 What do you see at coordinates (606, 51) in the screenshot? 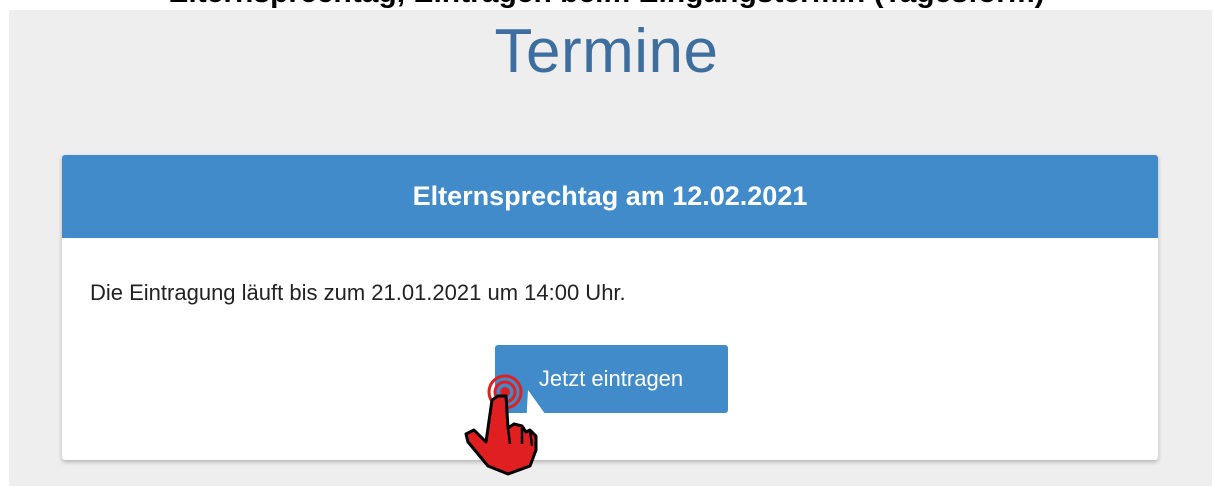
I see `page-title: Termine` at bounding box center [606, 51].